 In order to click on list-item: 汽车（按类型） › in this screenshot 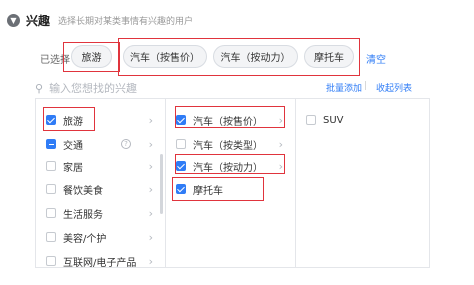, I will do `click(230, 144)`.